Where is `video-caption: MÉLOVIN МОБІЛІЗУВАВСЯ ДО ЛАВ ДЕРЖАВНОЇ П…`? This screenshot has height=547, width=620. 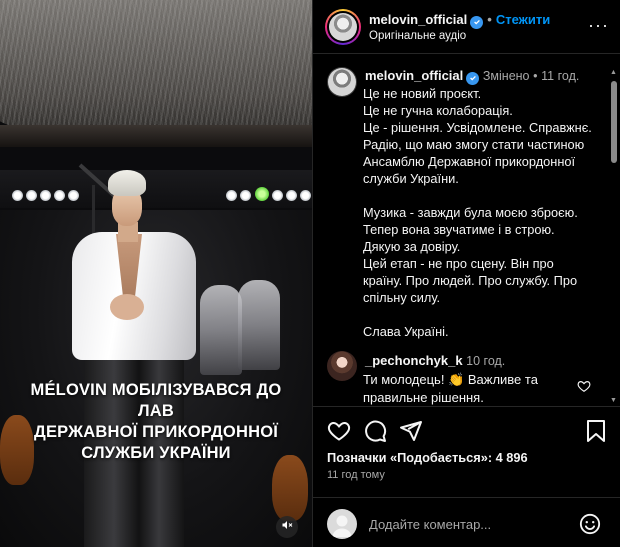 video-caption: MÉLOVIN МОБІЛІЗУВАВСЯ ДО ЛАВ ДЕРЖАВНОЇ П… is located at coordinates (156, 422).